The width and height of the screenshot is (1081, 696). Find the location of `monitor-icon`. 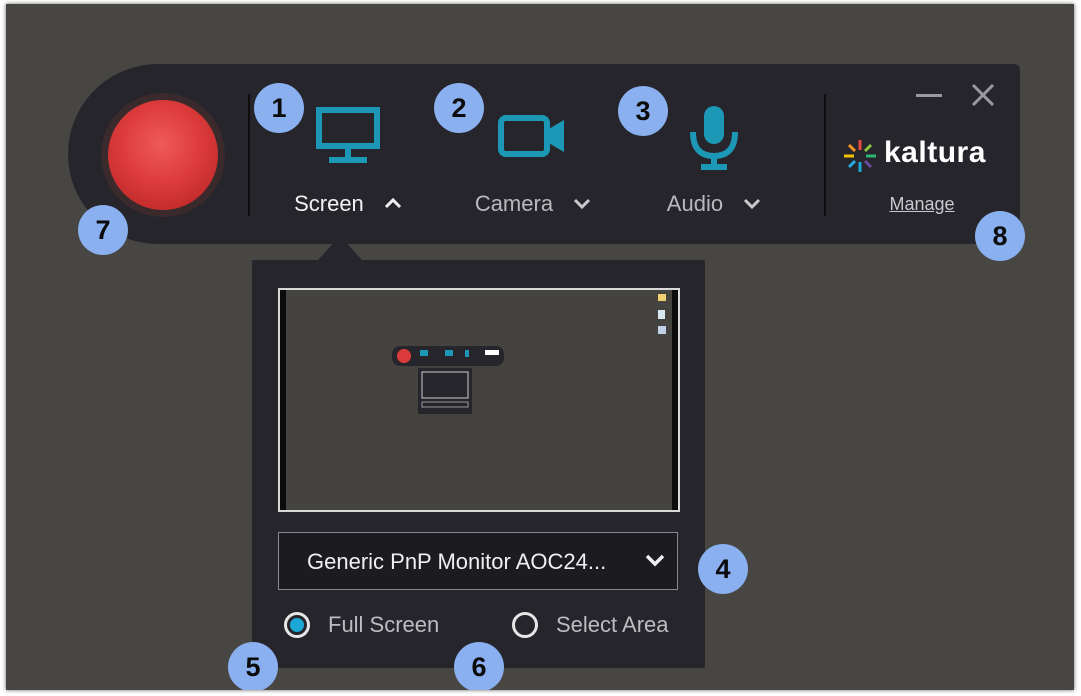

monitor-icon is located at coordinates (348, 135).